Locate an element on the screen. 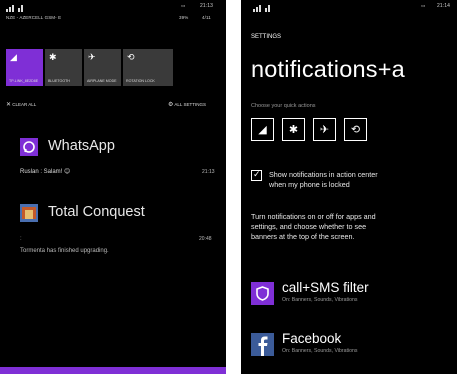 The image size is (457, 374). quick-action-rotation: ⟲ ROTATION LOCK is located at coordinates (148, 67).